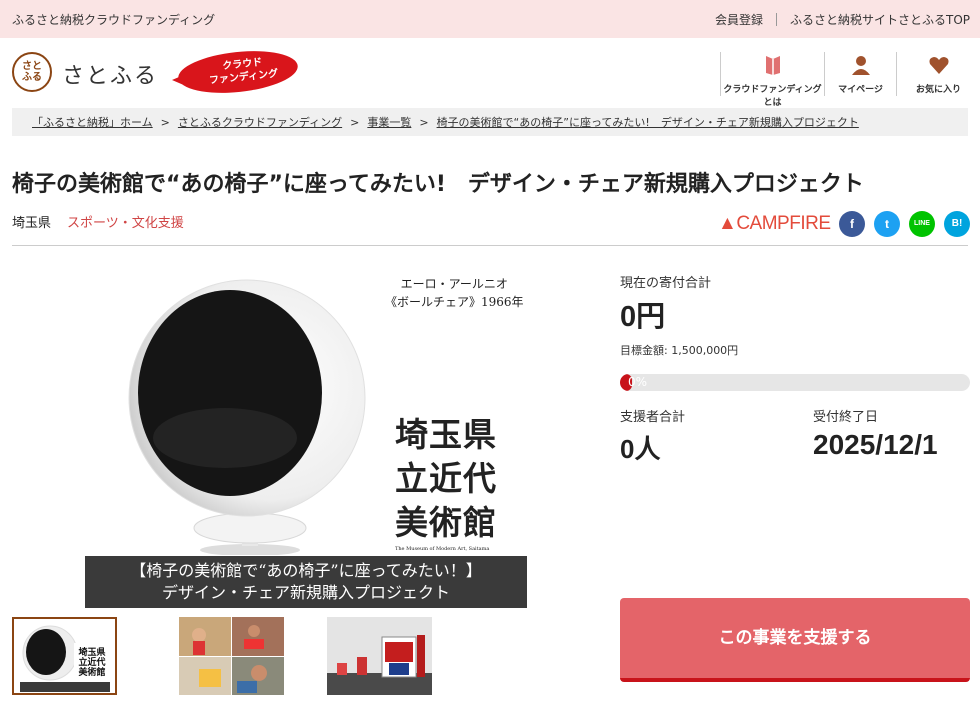 The width and height of the screenshot is (980, 701). I want to click on crowdfunding-badge: クラウド ファンディング, so click(236, 72).